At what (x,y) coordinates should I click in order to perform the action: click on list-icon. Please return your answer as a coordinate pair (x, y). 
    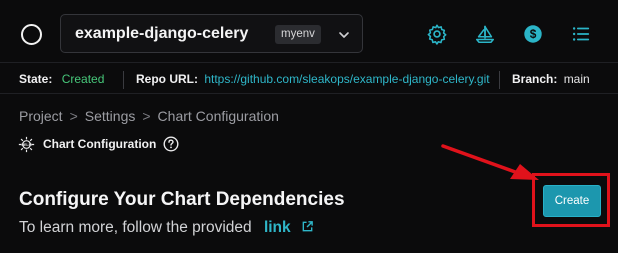
    Looking at the image, I should click on (581, 34).